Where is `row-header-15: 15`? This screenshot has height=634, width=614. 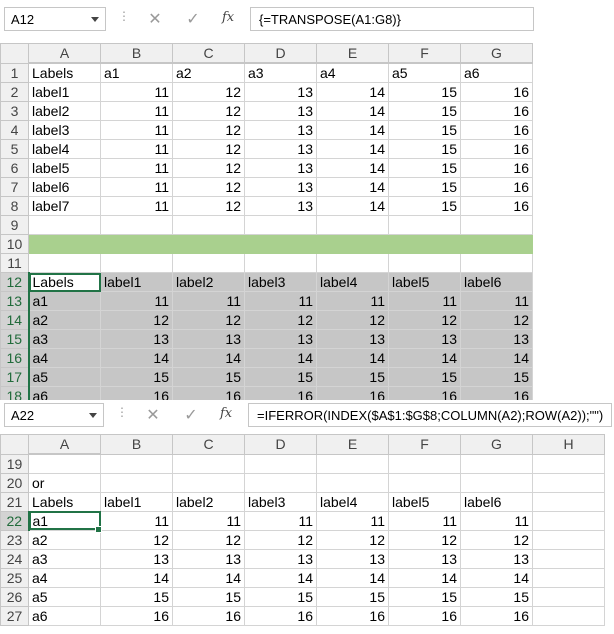
row-header-15: 15 is located at coordinates (15, 339).